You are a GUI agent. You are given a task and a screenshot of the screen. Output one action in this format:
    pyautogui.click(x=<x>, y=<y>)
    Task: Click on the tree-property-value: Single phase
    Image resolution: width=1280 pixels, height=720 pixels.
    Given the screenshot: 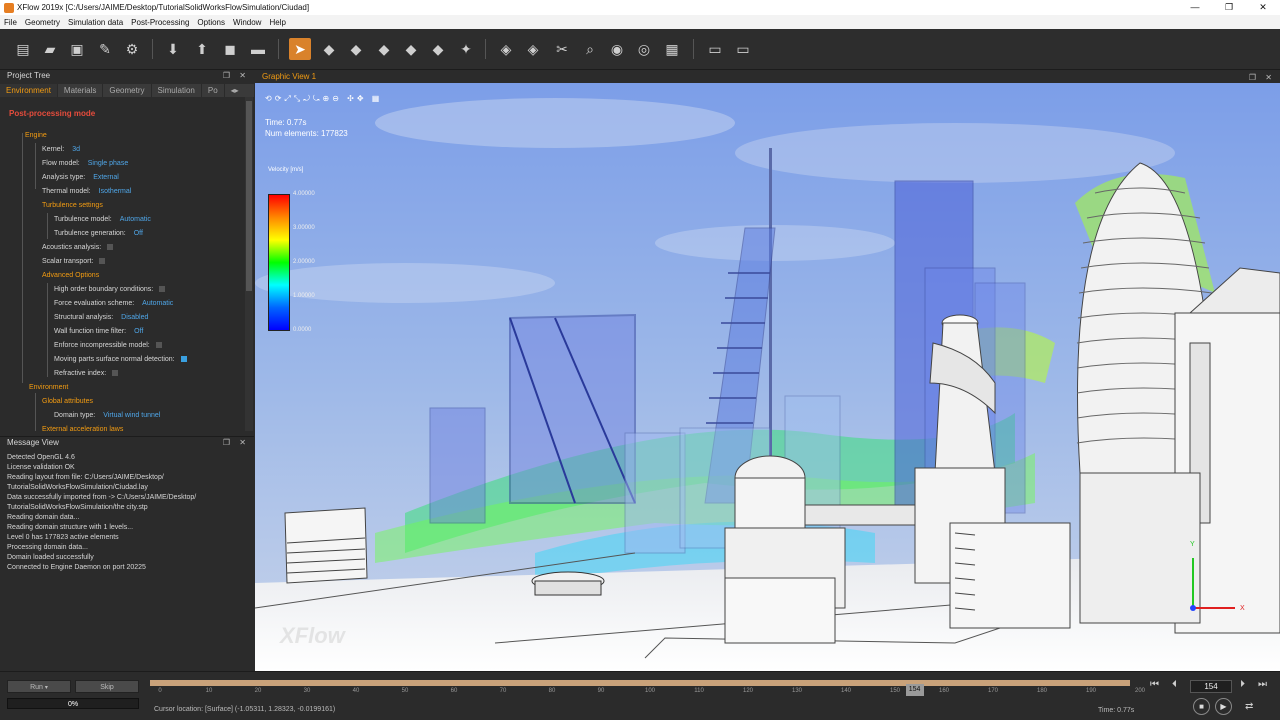 What is the action you would take?
    pyautogui.click(x=108, y=163)
    